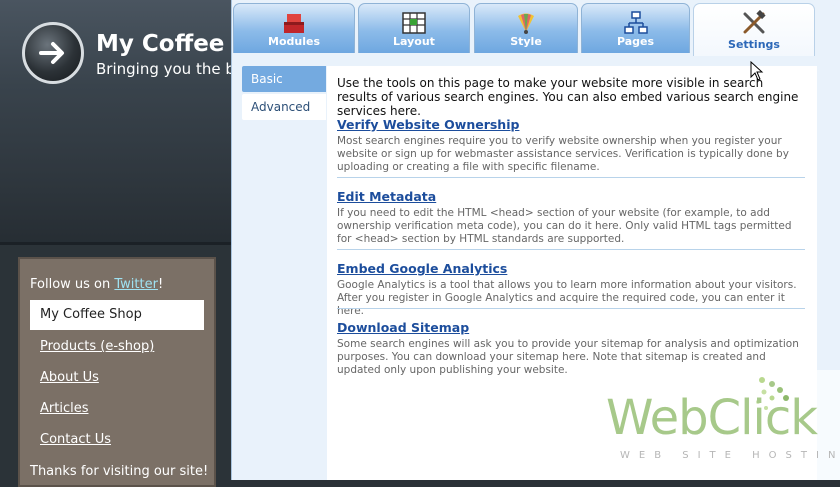  Describe the element at coordinates (160, 284) in the screenshot. I see `follow-suffix: !` at that location.